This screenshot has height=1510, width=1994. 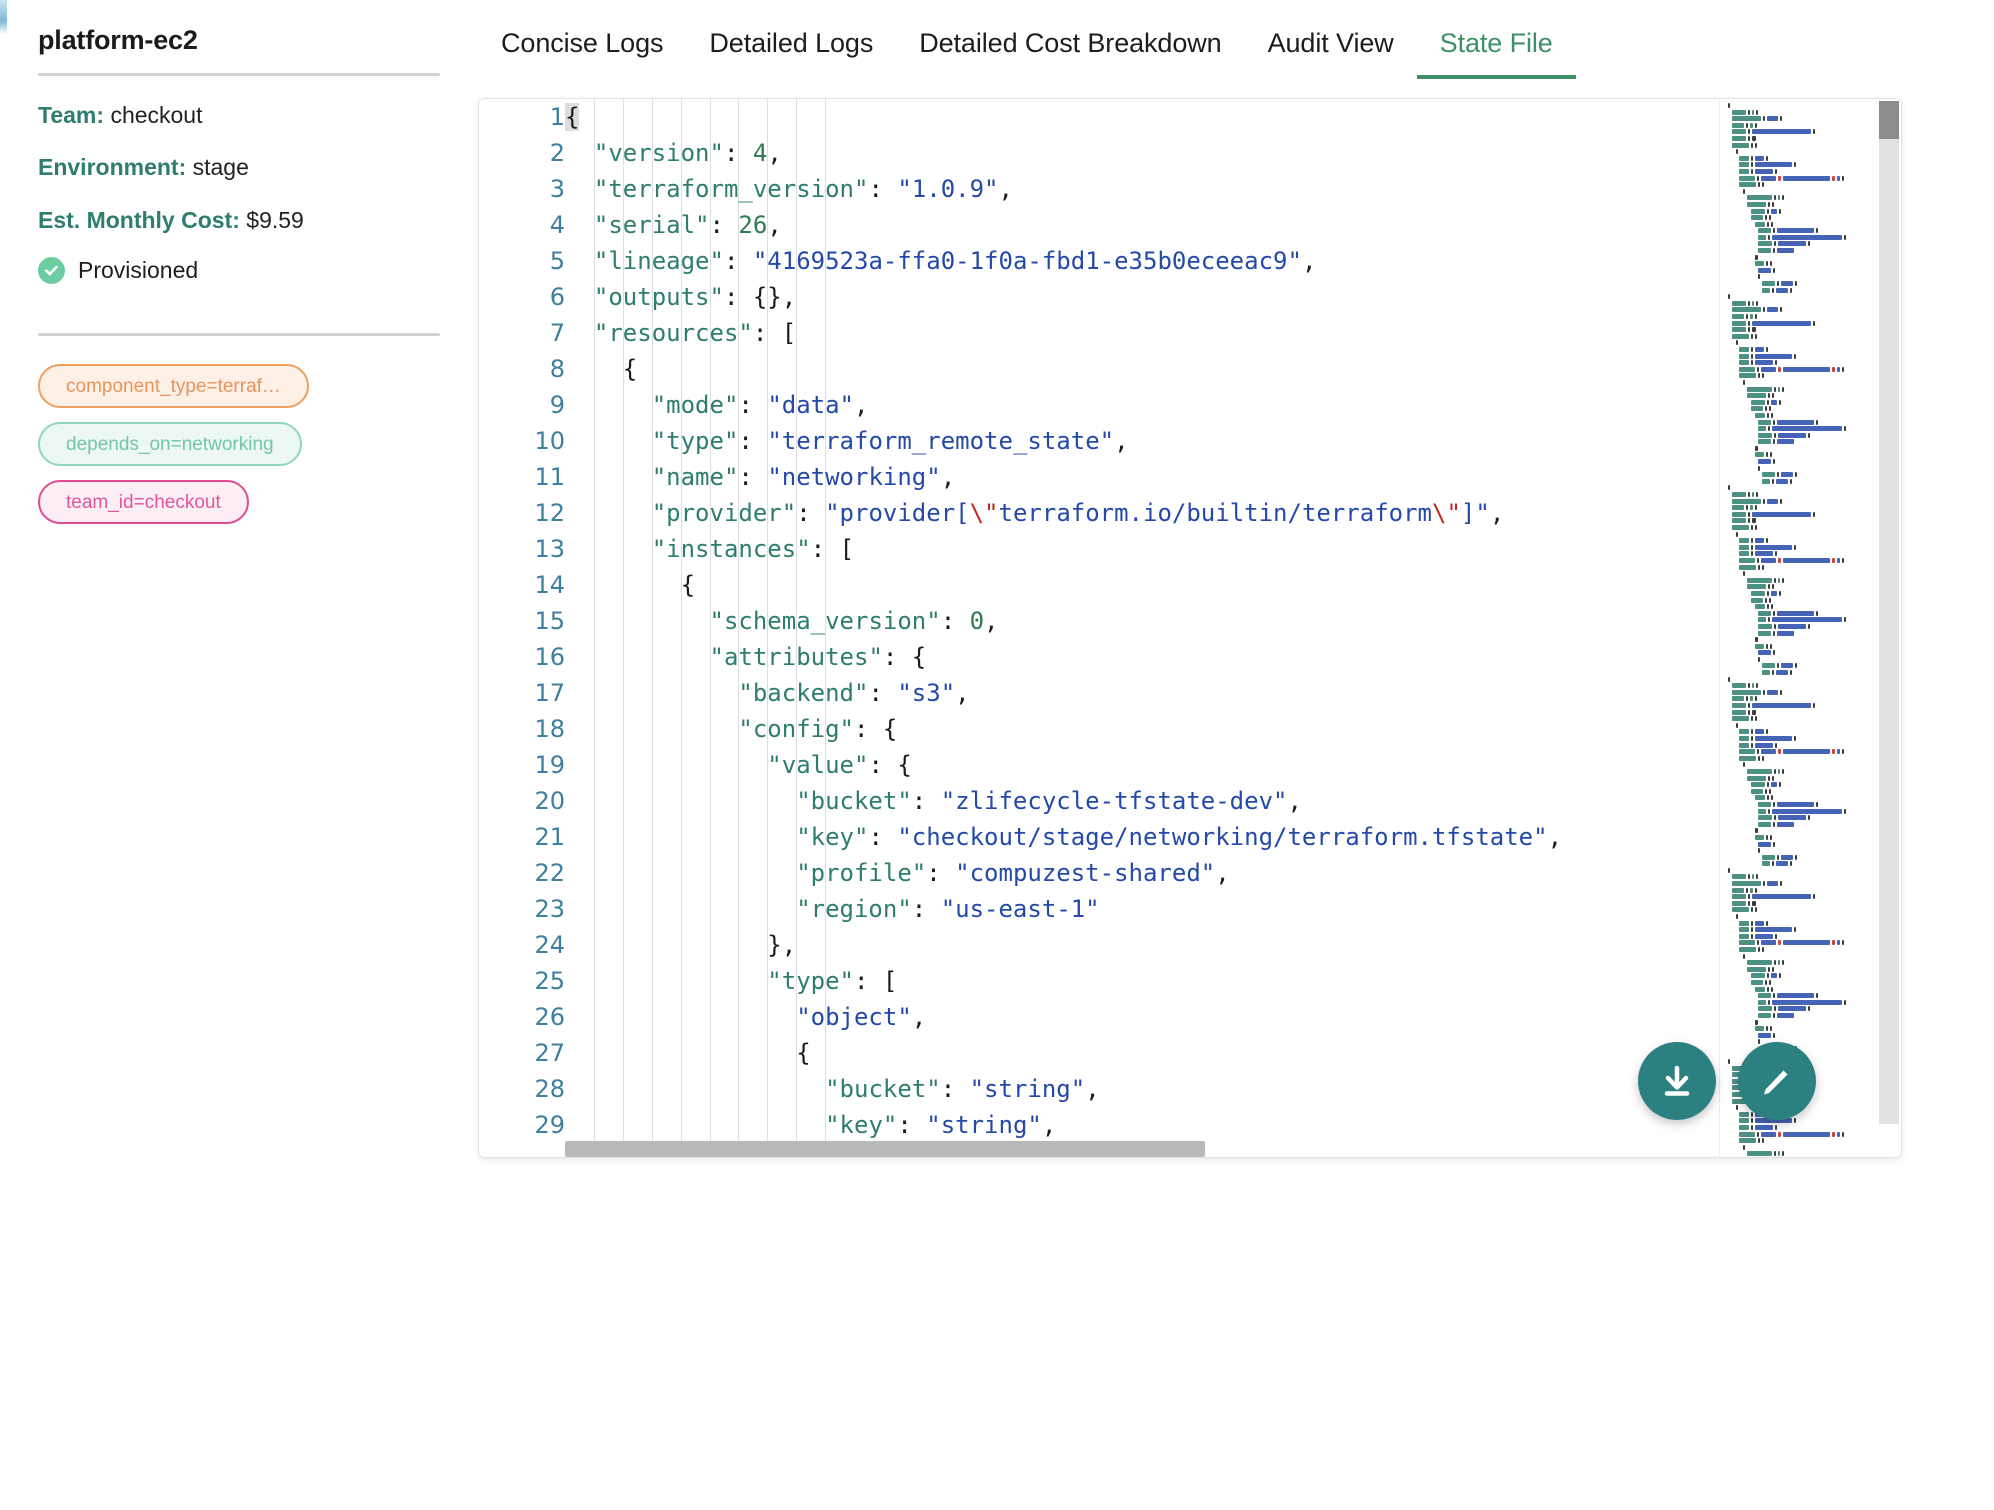 What do you see at coordinates (1063, 621) in the screenshot?
I see `line-source: "schema_version": 0,` at bounding box center [1063, 621].